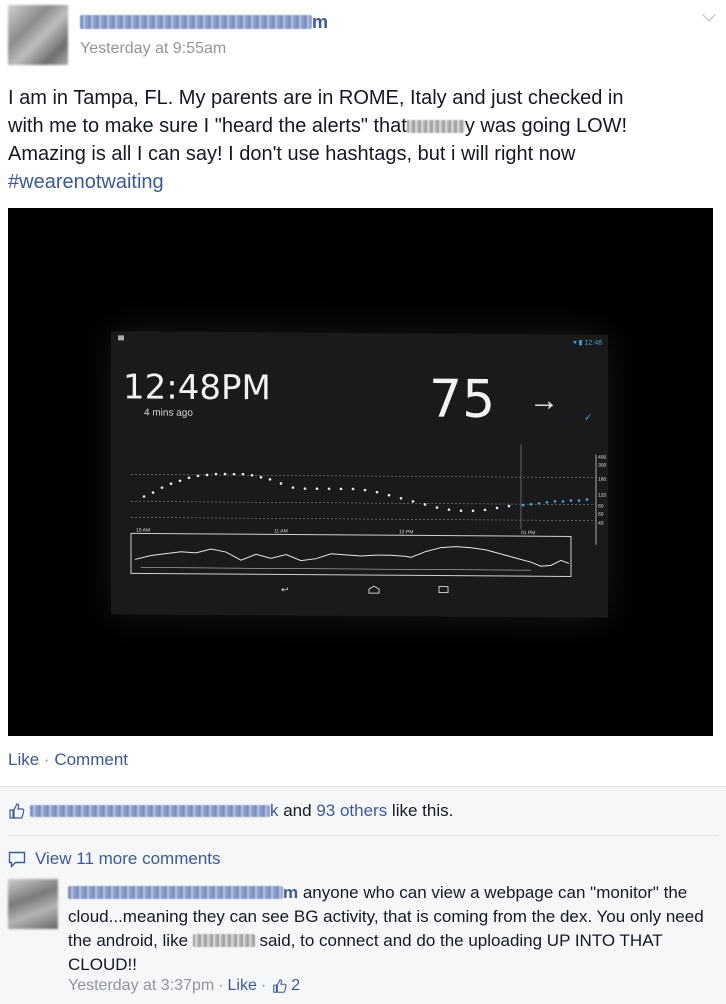 The width and height of the screenshot is (726, 1004). Describe the element at coordinates (363, 835) in the screenshot. I see `divider` at that location.